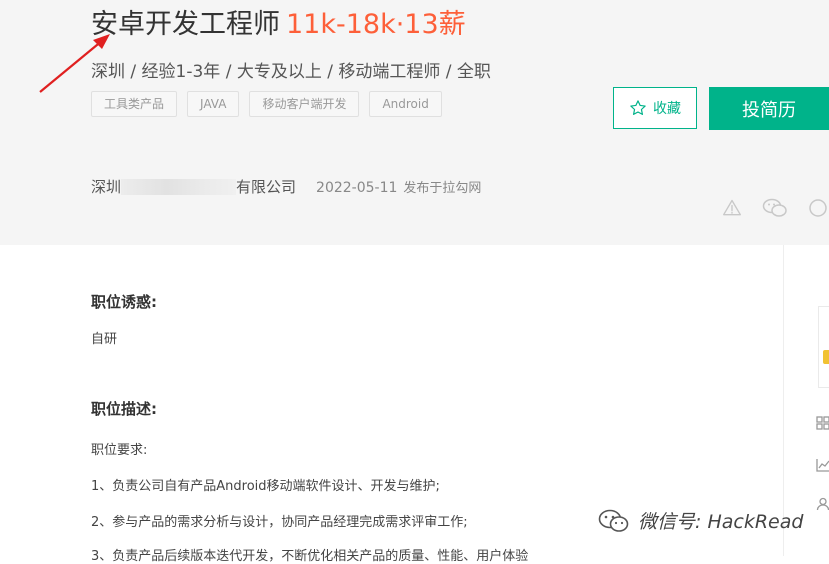  Describe the element at coordinates (376, 24) in the screenshot. I see `salary: 11k-18k·13薪` at that location.